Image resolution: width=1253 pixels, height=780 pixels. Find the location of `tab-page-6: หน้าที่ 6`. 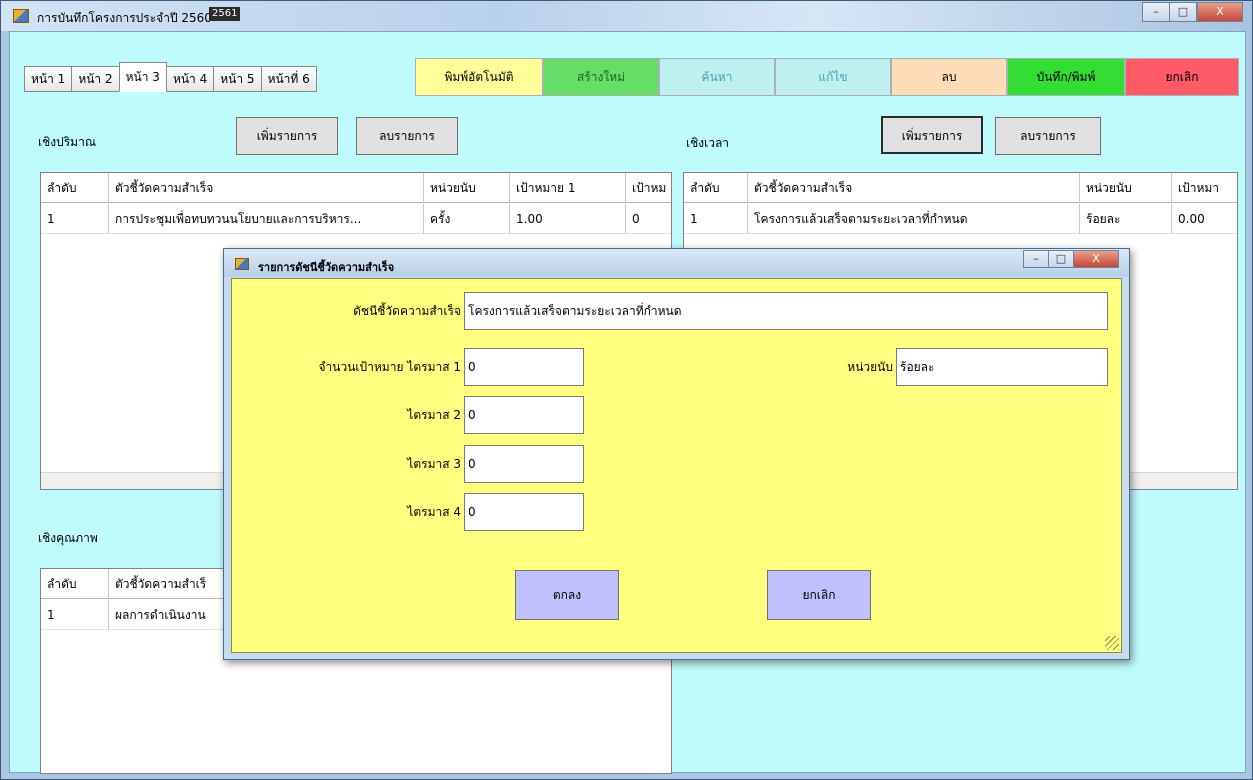

tab-page-6: หน้าที่ 6 is located at coordinates (288, 79).